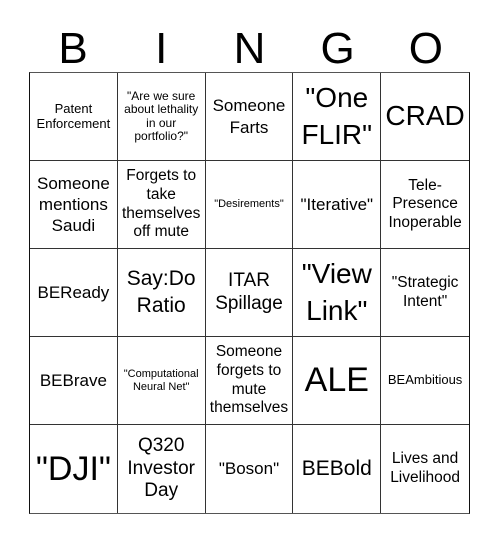 The height and width of the screenshot is (544, 500). I want to click on header-letter-i: I, so click(161, 48).